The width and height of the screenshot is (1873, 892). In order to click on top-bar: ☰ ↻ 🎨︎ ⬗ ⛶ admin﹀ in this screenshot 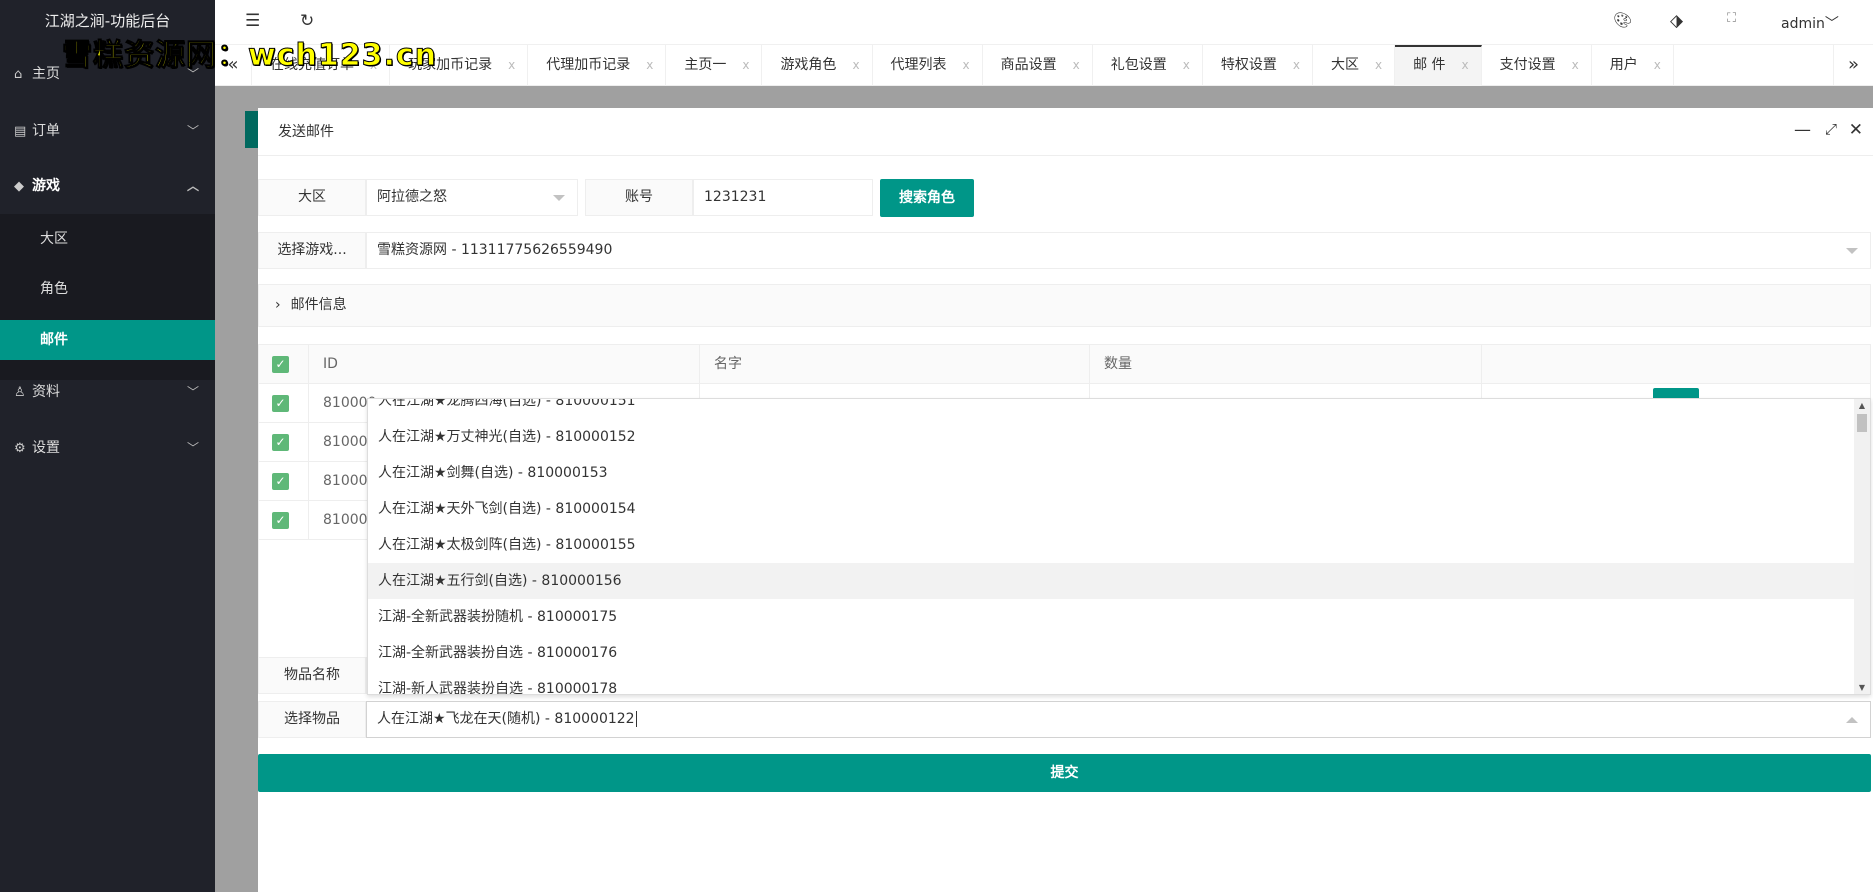, I will do `click(1044, 22)`.